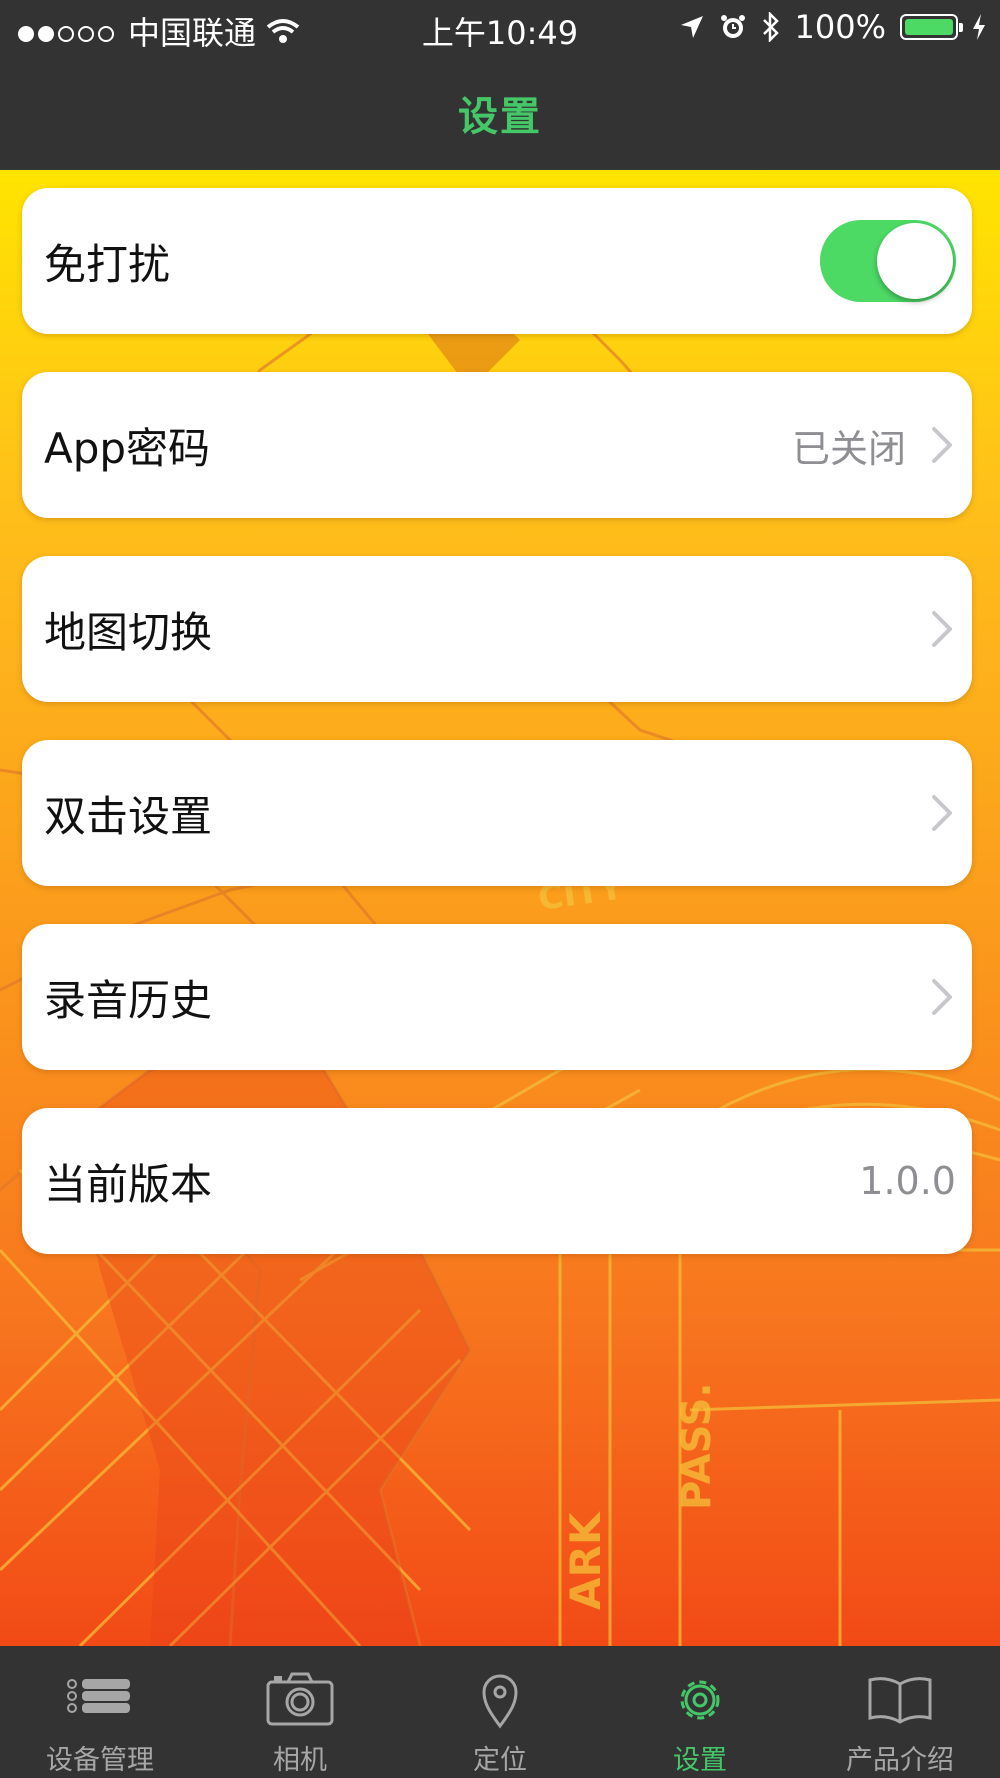 The width and height of the screenshot is (1000, 1778). What do you see at coordinates (697, 1446) in the screenshot?
I see `svg-text: PASS.` at bounding box center [697, 1446].